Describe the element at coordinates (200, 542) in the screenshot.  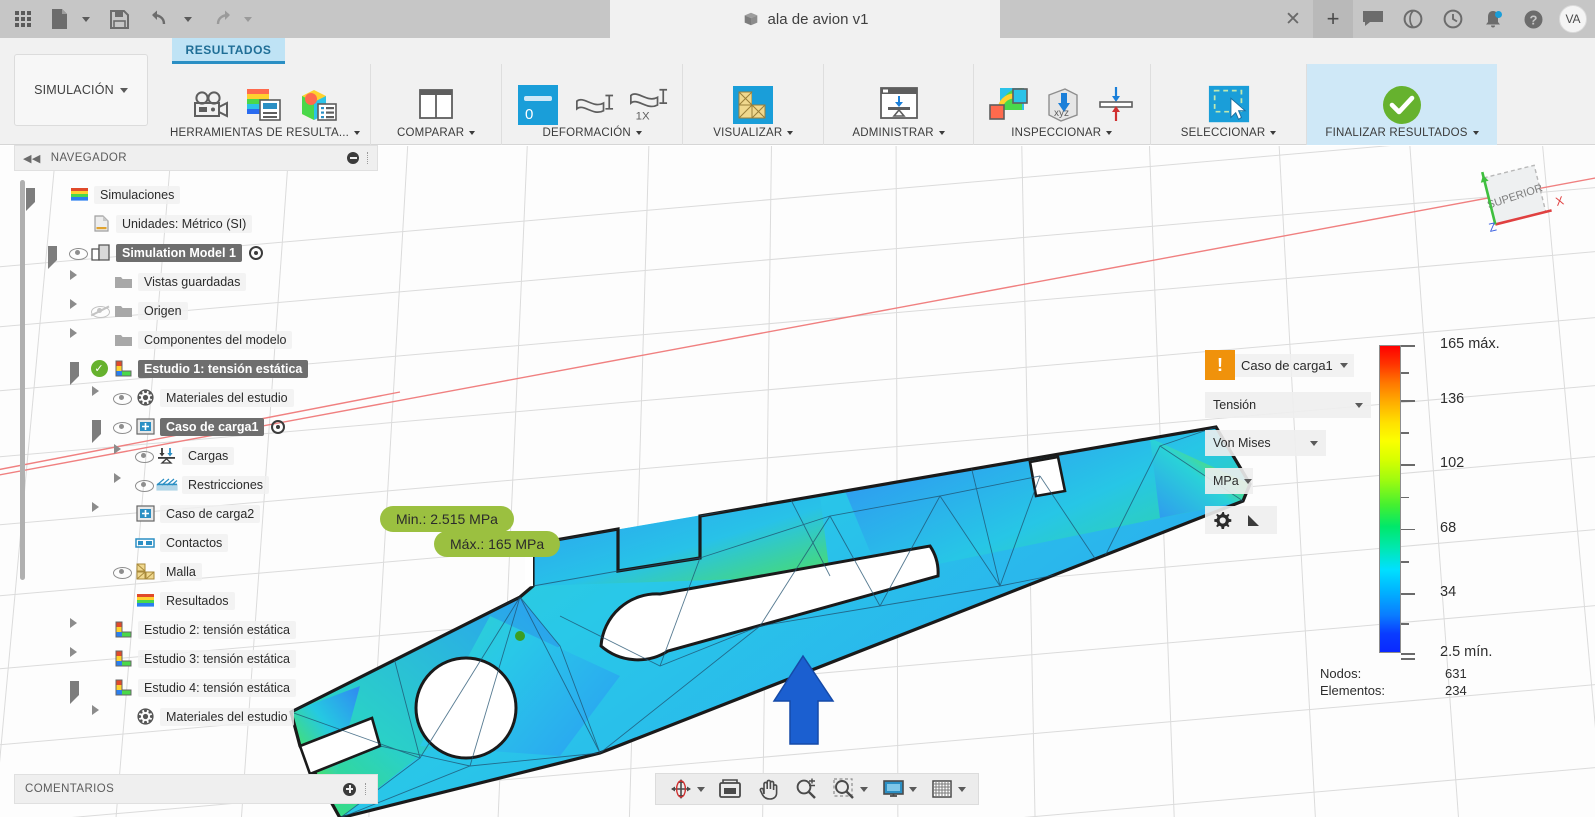
I see `tree-item-contactos: Contactos` at that location.